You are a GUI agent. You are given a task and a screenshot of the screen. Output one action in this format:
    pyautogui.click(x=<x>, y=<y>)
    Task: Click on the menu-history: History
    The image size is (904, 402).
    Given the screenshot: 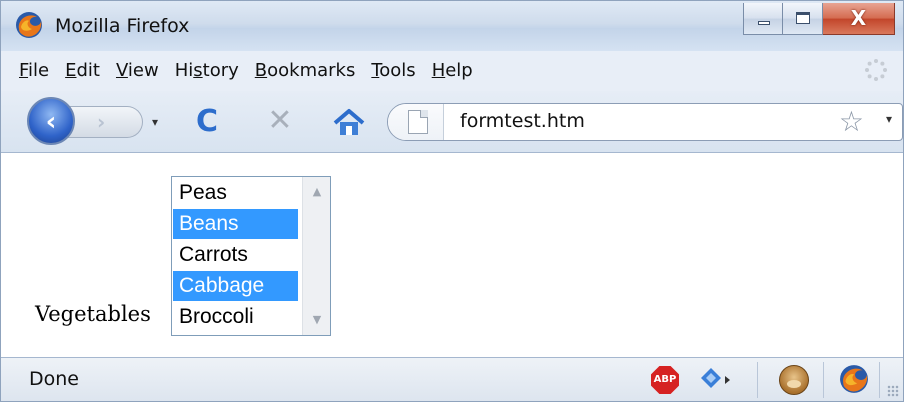 What is the action you would take?
    pyautogui.click(x=207, y=70)
    